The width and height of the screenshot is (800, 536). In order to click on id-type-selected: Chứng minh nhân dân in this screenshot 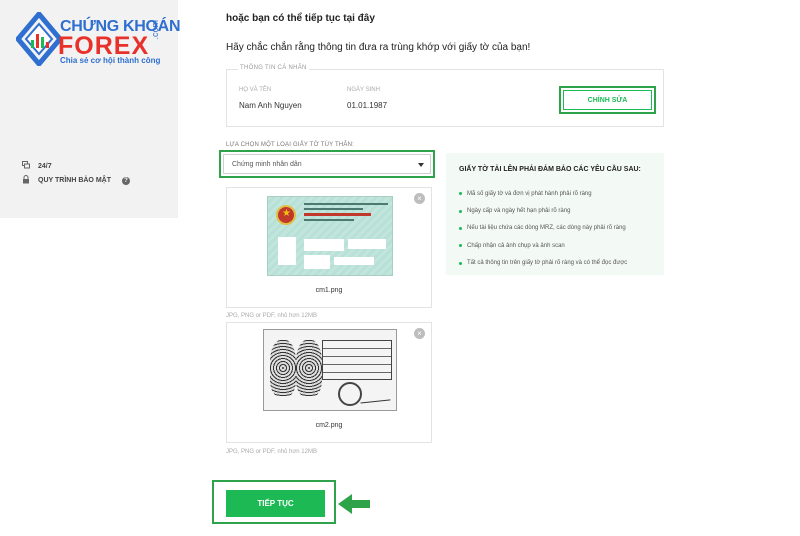, I will do `click(267, 164)`.